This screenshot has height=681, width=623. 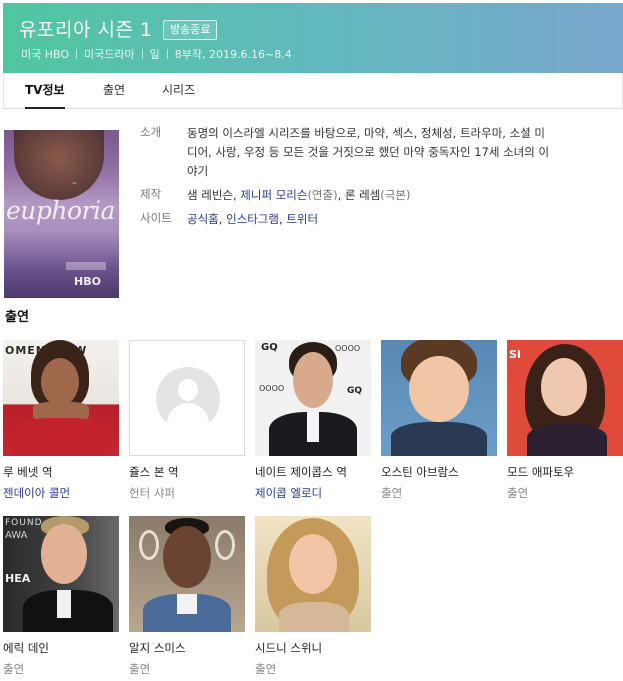 What do you see at coordinates (313, 398) in the screenshot?
I see `cast-photo: GQ OOOO OOOO GQ` at bounding box center [313, 398].